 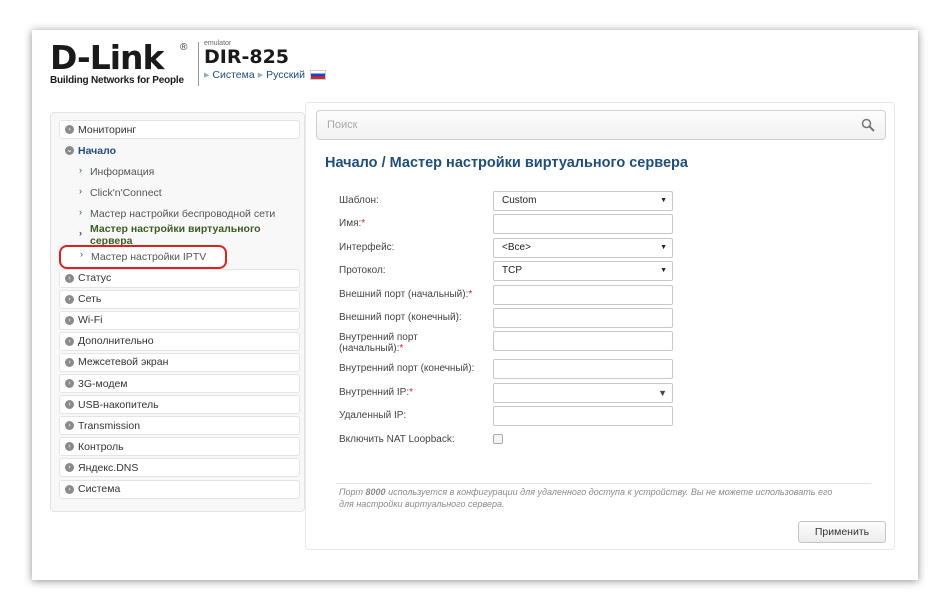 What do you see at coordinates (583, 201) in the screenshot?
I see `template-select: Custom` at bounding box center [583, 201].